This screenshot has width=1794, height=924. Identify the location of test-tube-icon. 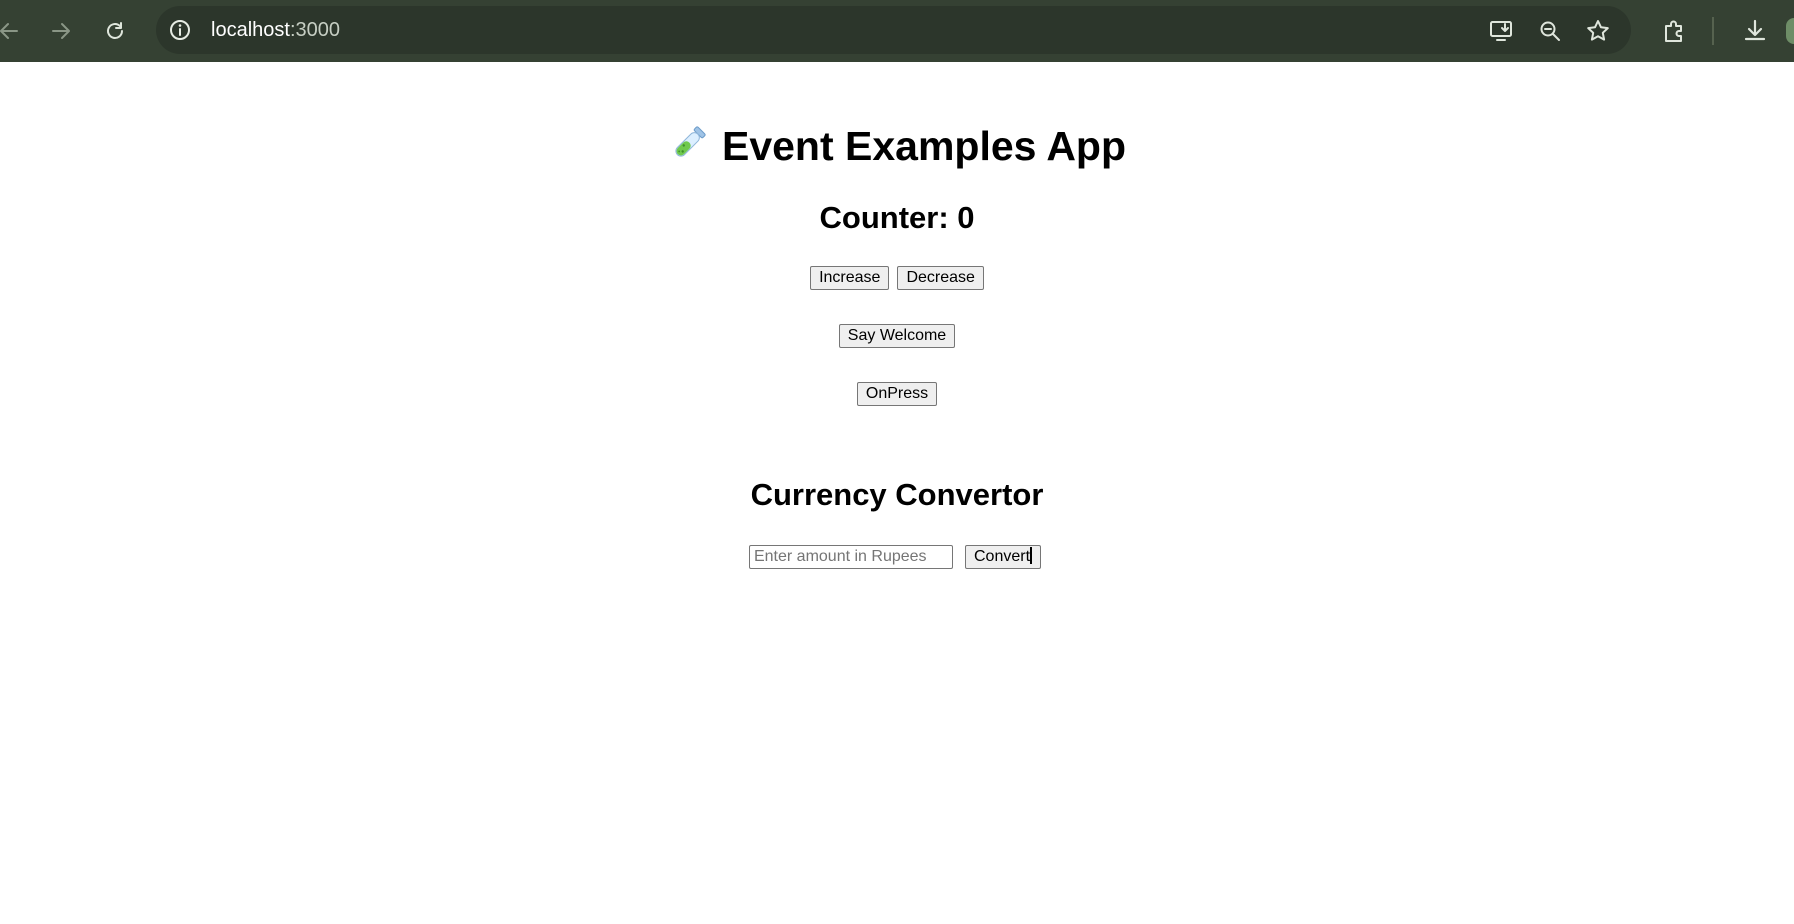
(688, 150).